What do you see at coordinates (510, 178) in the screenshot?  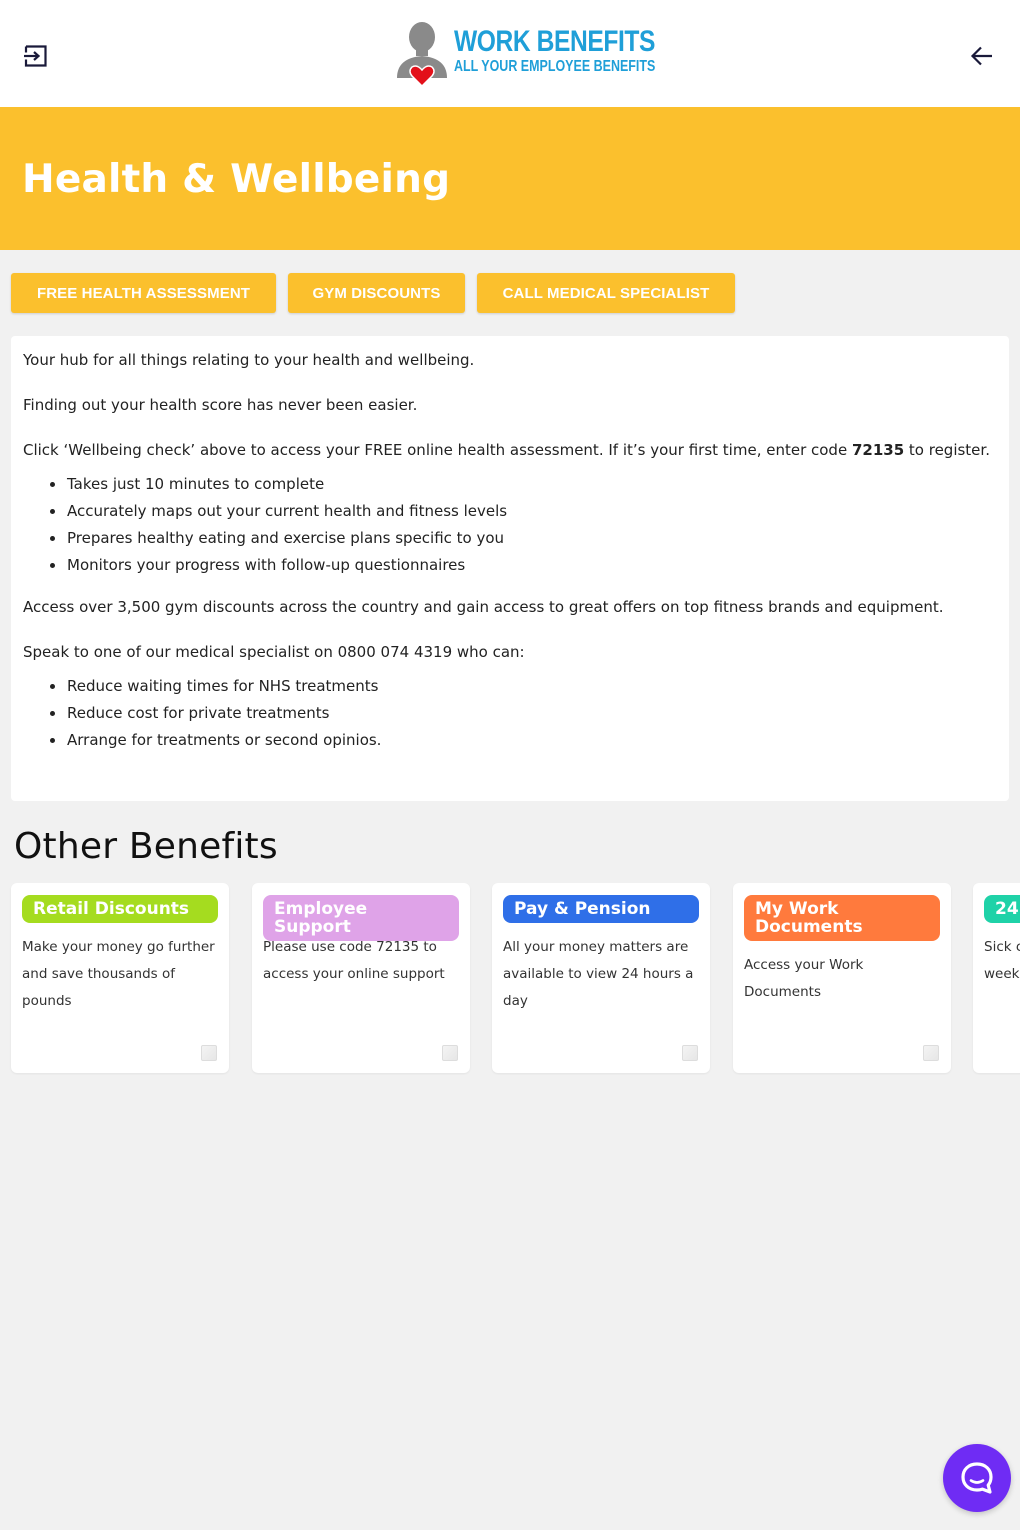 I see `page-banner: Health & Wellbeing` at bounding box center [510, 178].